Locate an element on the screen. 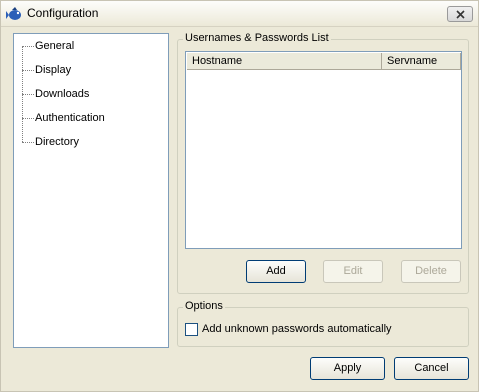  tree-item-label: General is located at coordinates (55, 46).